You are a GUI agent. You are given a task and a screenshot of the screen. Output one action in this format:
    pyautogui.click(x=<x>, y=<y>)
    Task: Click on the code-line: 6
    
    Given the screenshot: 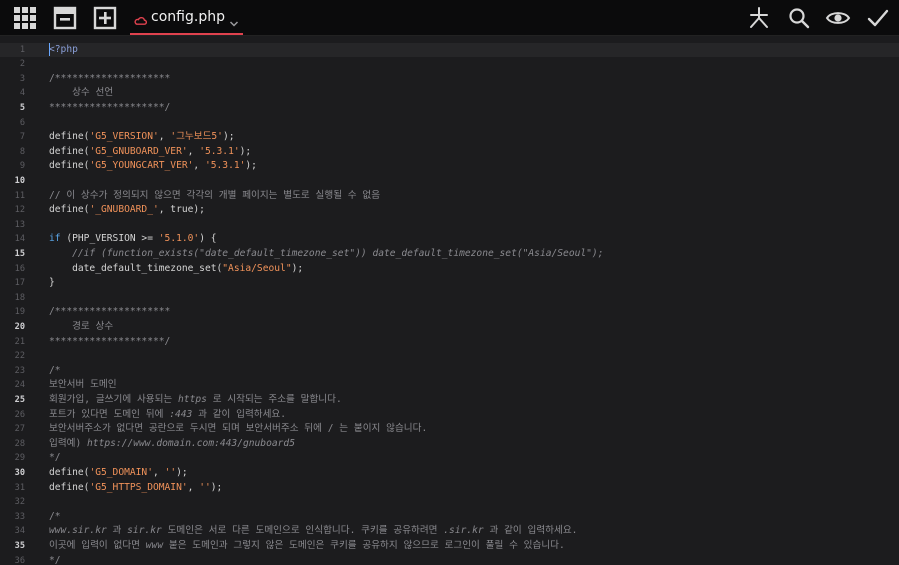 What is the action you would take?
    pyautogui.click(x=449, y=123)
    